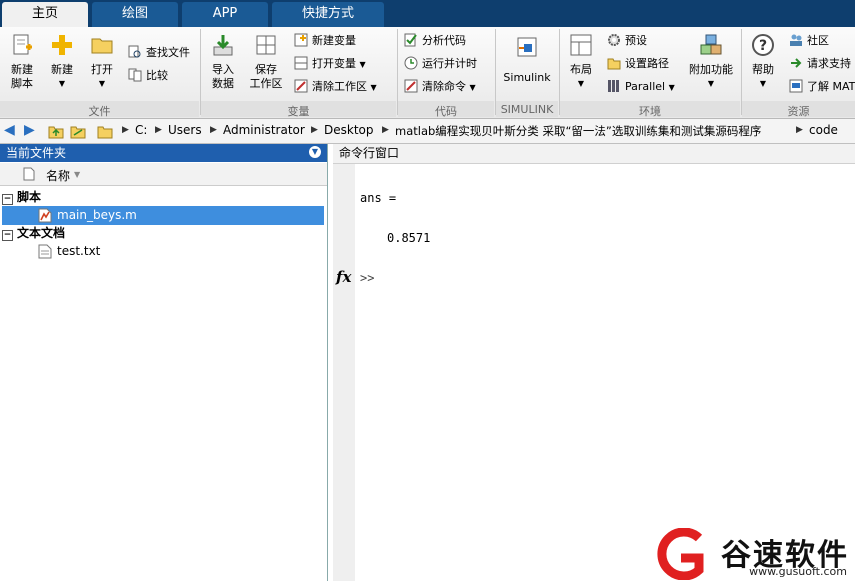 This screenshot has height=581, width=855. Describe the element at coordinates (9, 130) in the screenshot. I see `back-icon: ◀` at that location.